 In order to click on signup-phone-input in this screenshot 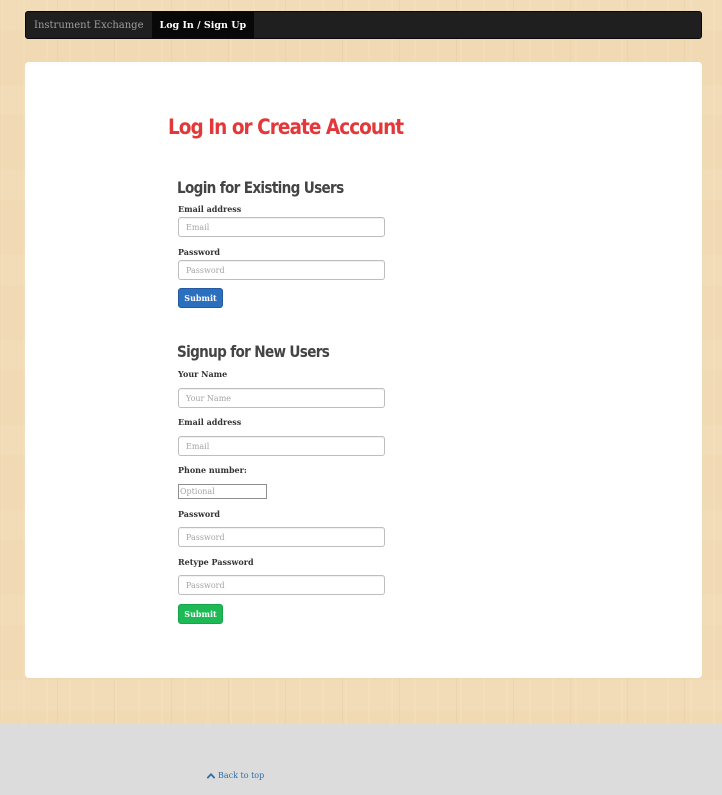, I will do `click(222, 491)`.